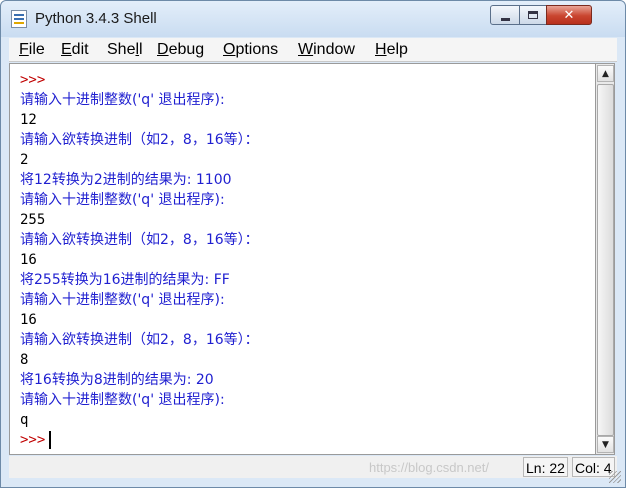 The height and width of the screenshot is (488, 626). I want to click on close-icon: ✕, so click(569, 15).